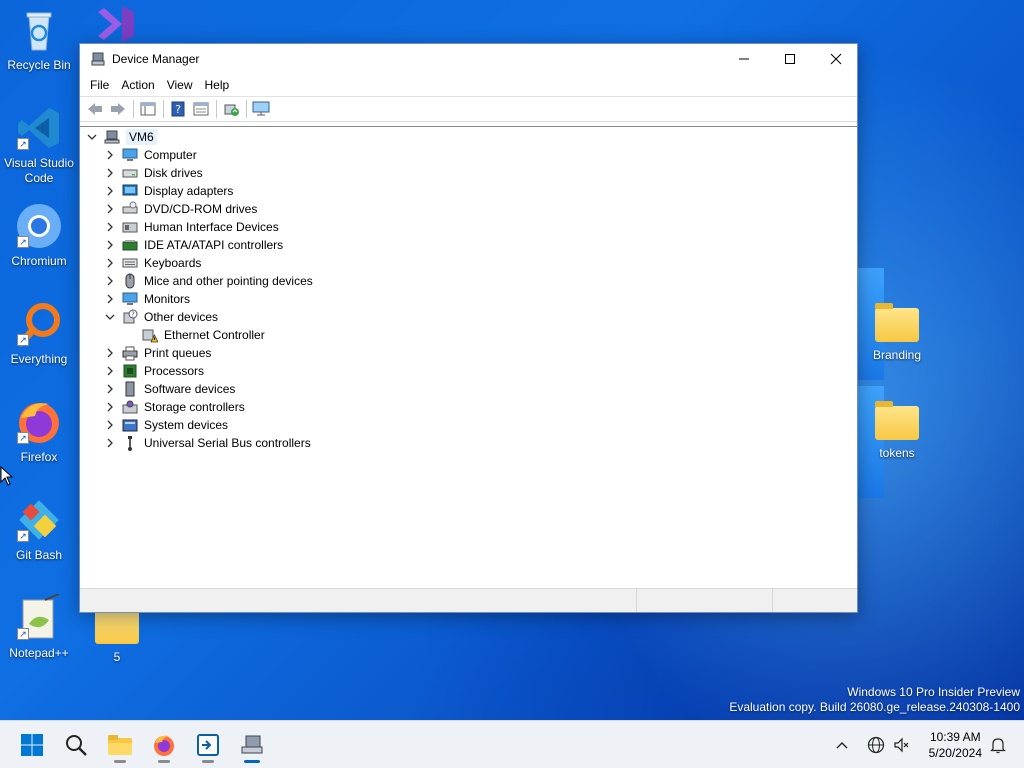 This screenshot has height=768, width=1024. Describe the element at coordinates (39, 65) in the screenshot. I see `desktop-icon-label: Recycle Bin` at that location.